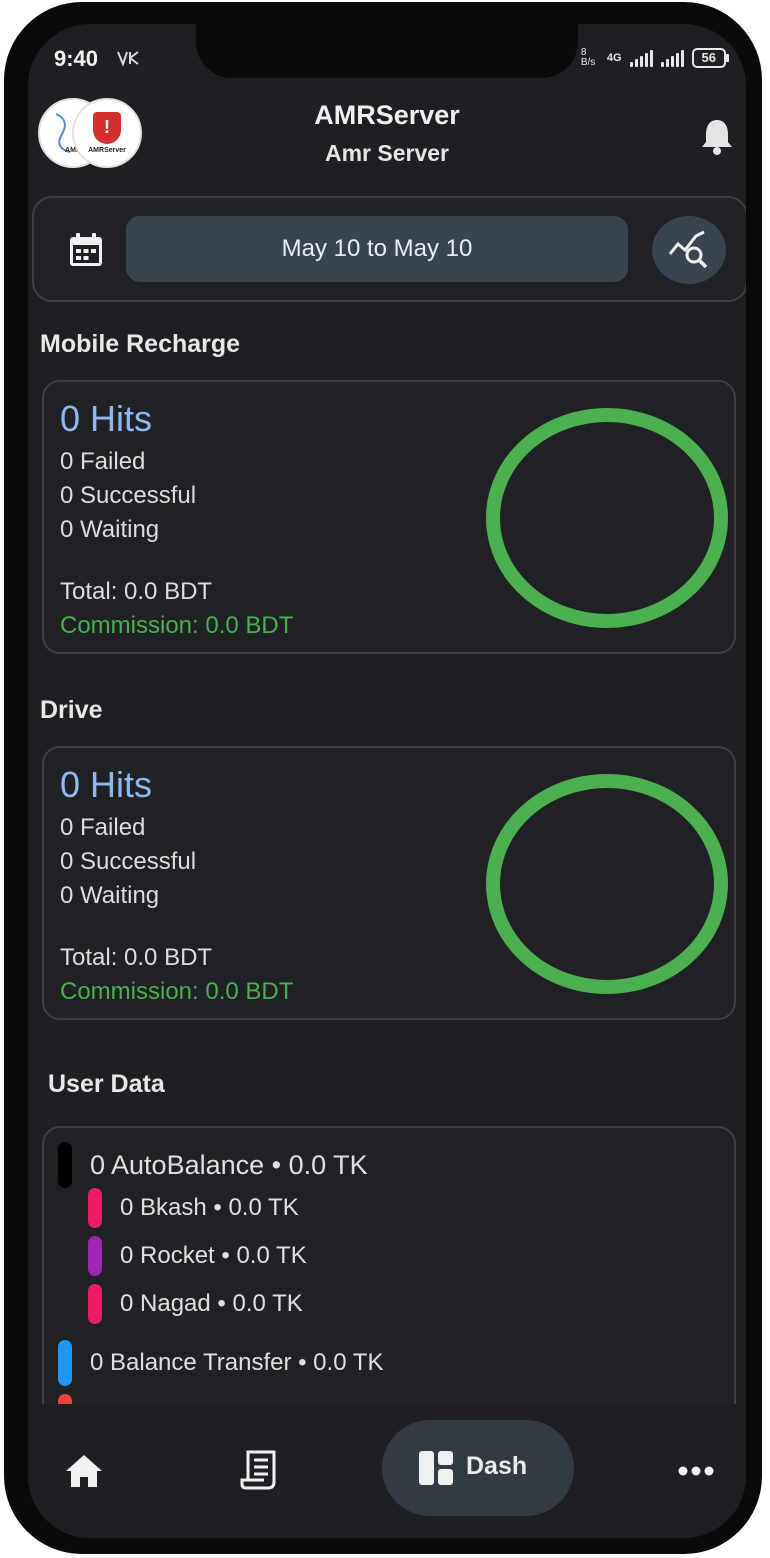 This screenshot has height=1558, width=770. Describe the element at coordinates (106, 784) in the screenshot. I see `drive-hits: 0 Hits` at that location.